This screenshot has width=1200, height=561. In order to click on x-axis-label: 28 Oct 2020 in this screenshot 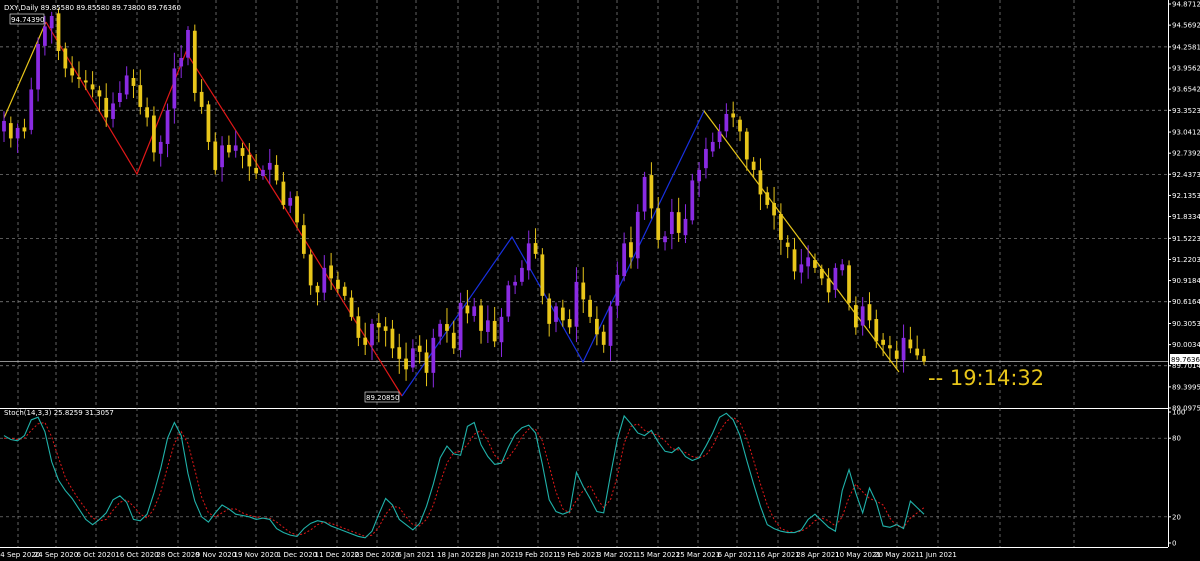, I will do `click(177, 555)`.